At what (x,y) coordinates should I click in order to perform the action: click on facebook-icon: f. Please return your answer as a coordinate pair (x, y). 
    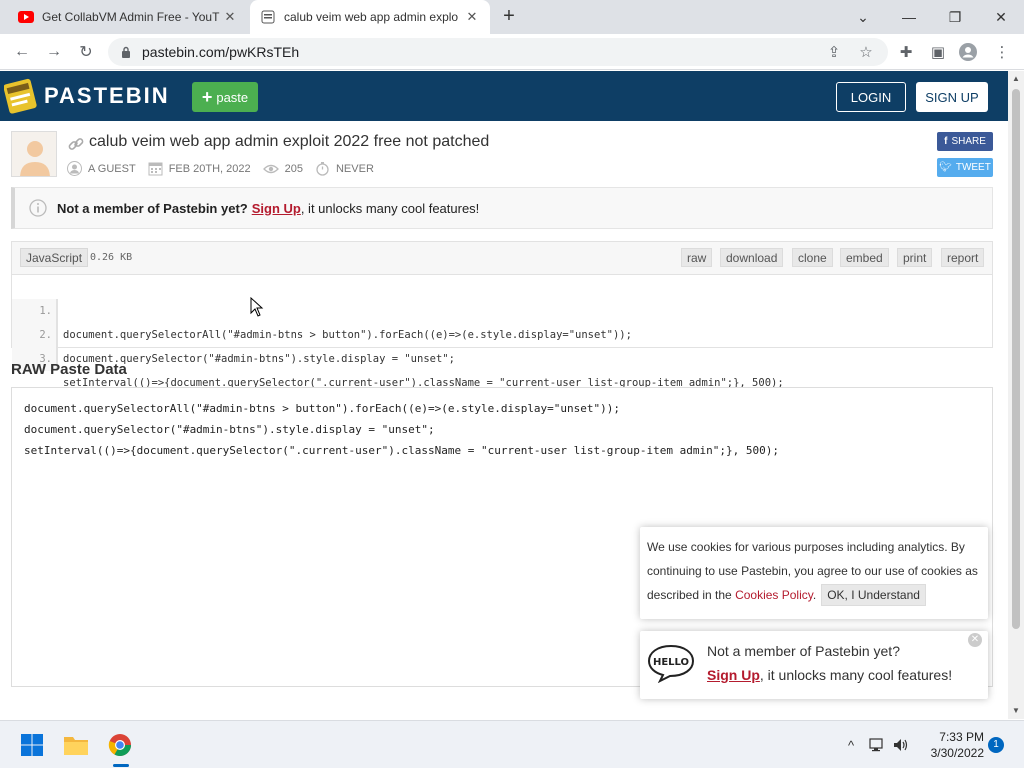
    Looking at the image, I should click on (946, 141).